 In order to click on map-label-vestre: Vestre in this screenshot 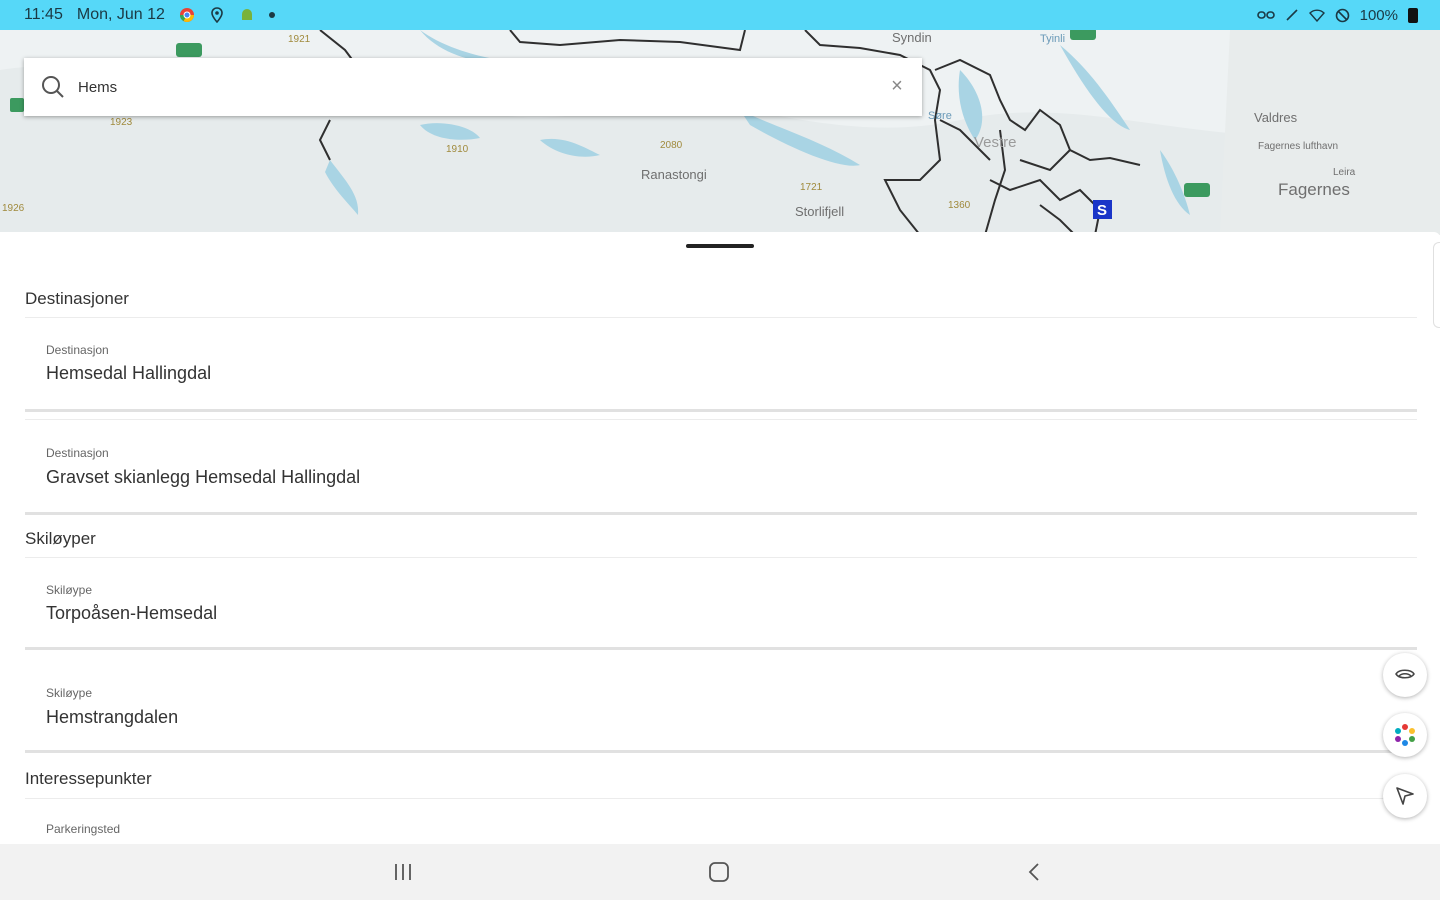, I will do `click(995, 142)`.